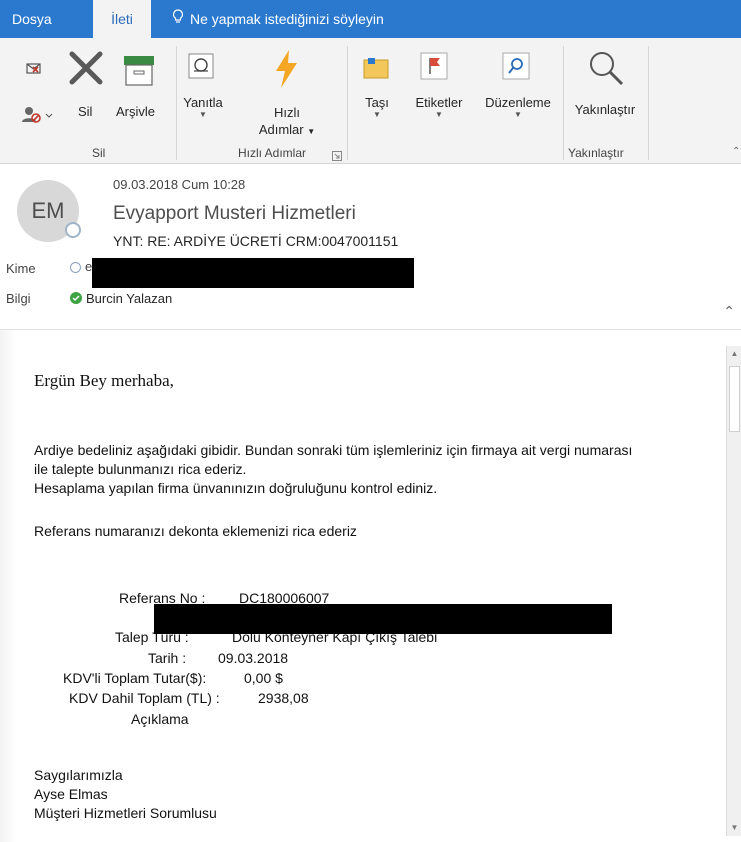 The image size is (741, 842). I want to click on delete-button: Sil, so click(85, 111).